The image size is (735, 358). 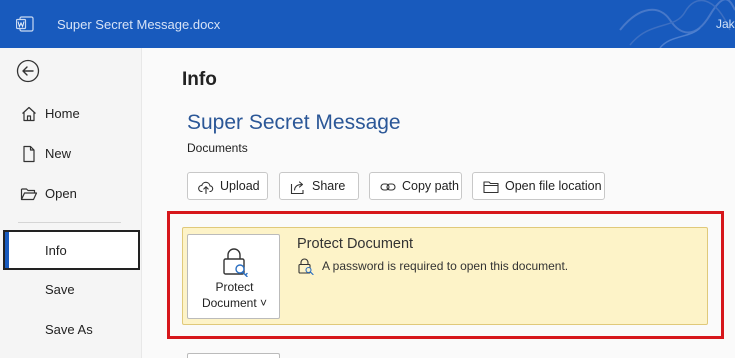 I want to click on protect-document-button: Protect Document ˅, so click(x=233, y=276).